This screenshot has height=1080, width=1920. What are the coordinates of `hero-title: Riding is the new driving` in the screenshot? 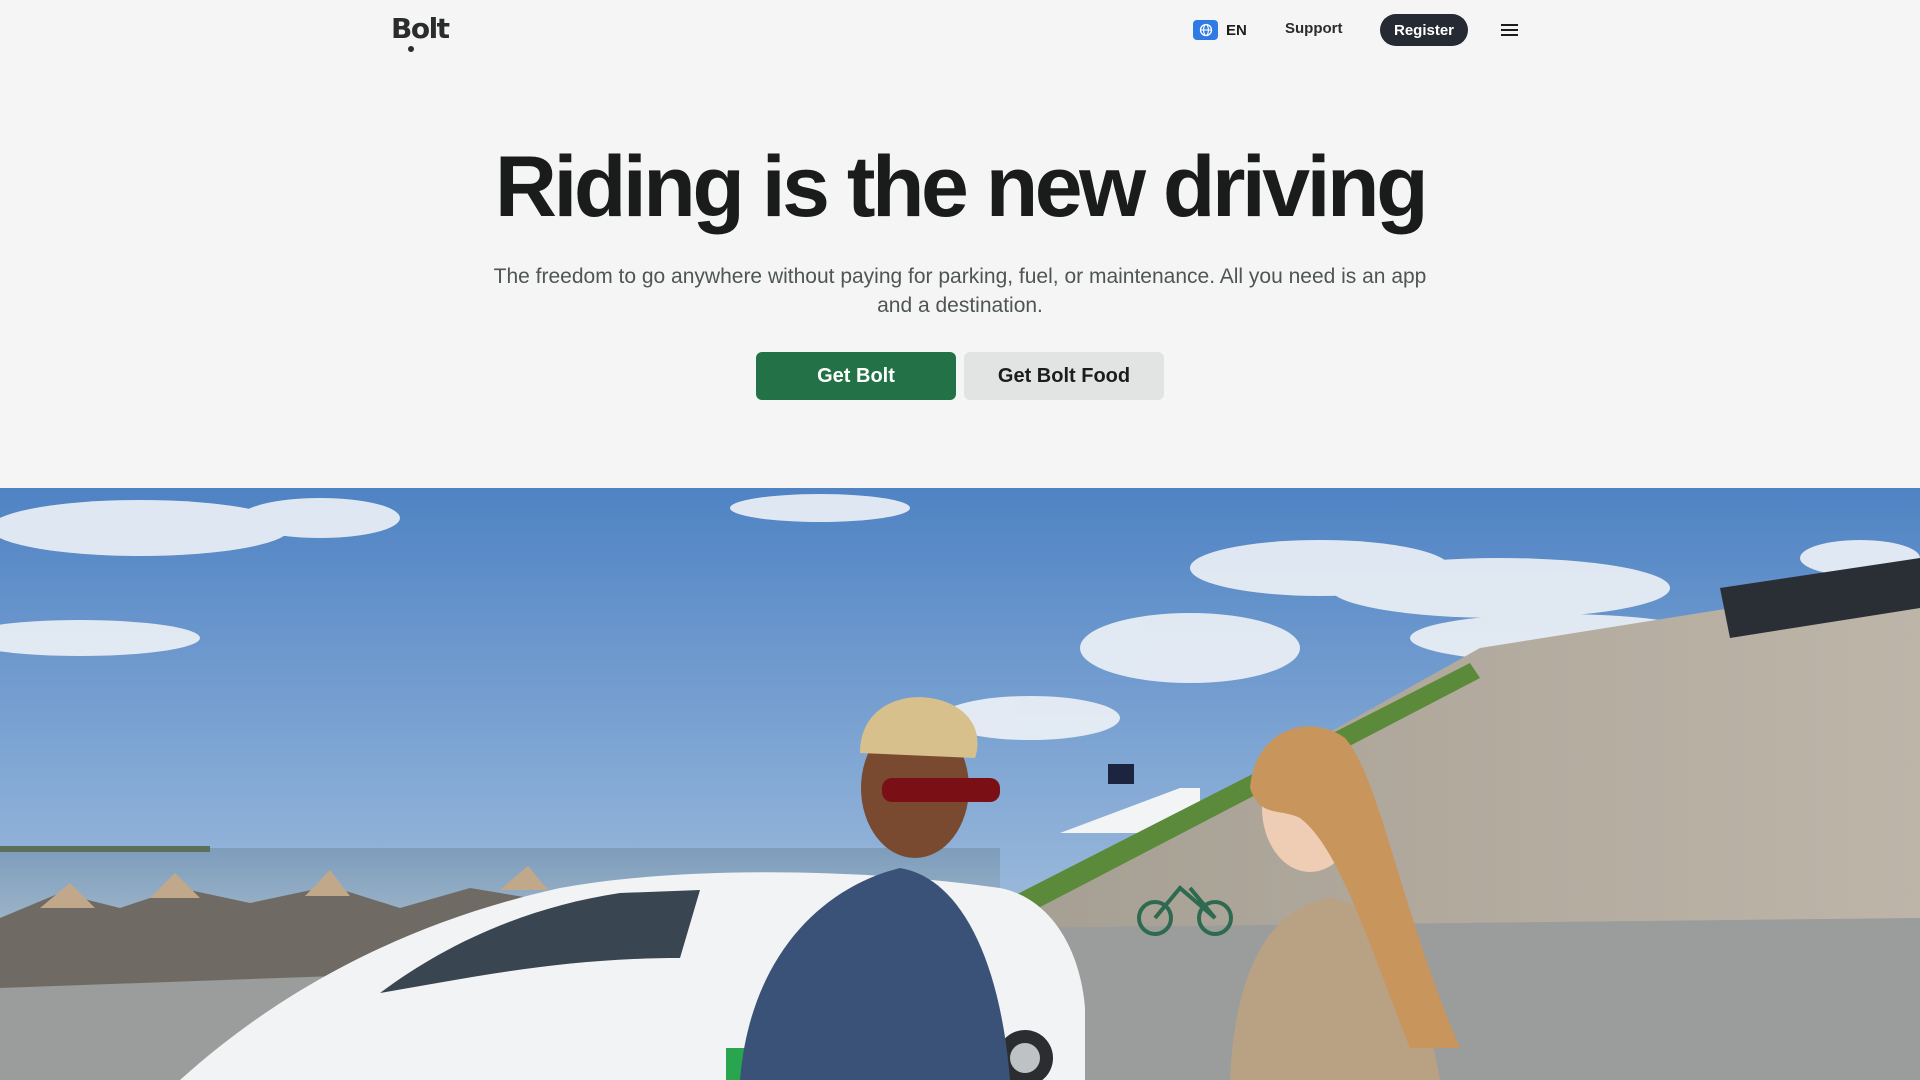 It's located at (961, 187).